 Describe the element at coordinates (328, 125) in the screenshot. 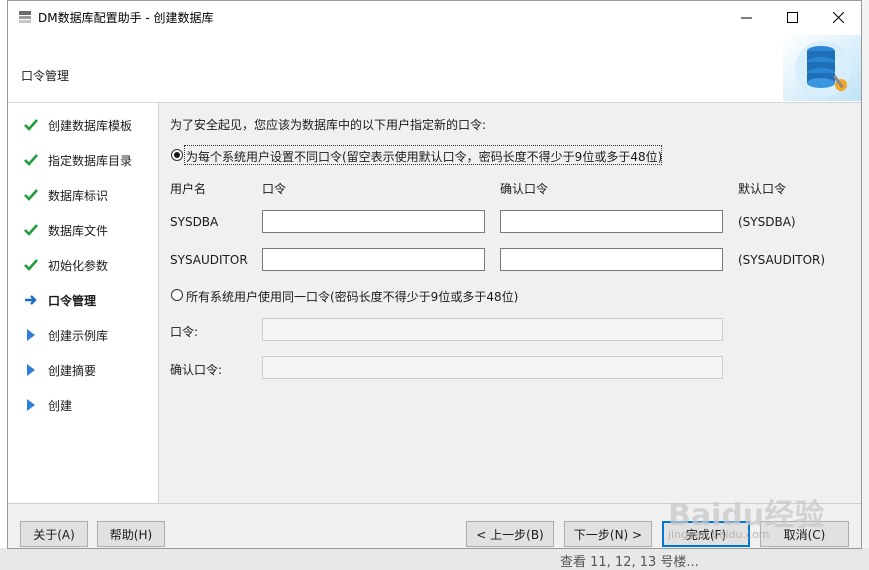

I see `intro-text: 为了安全起见，您应该为数据库中的以下用户指定新的口令:` at that location.